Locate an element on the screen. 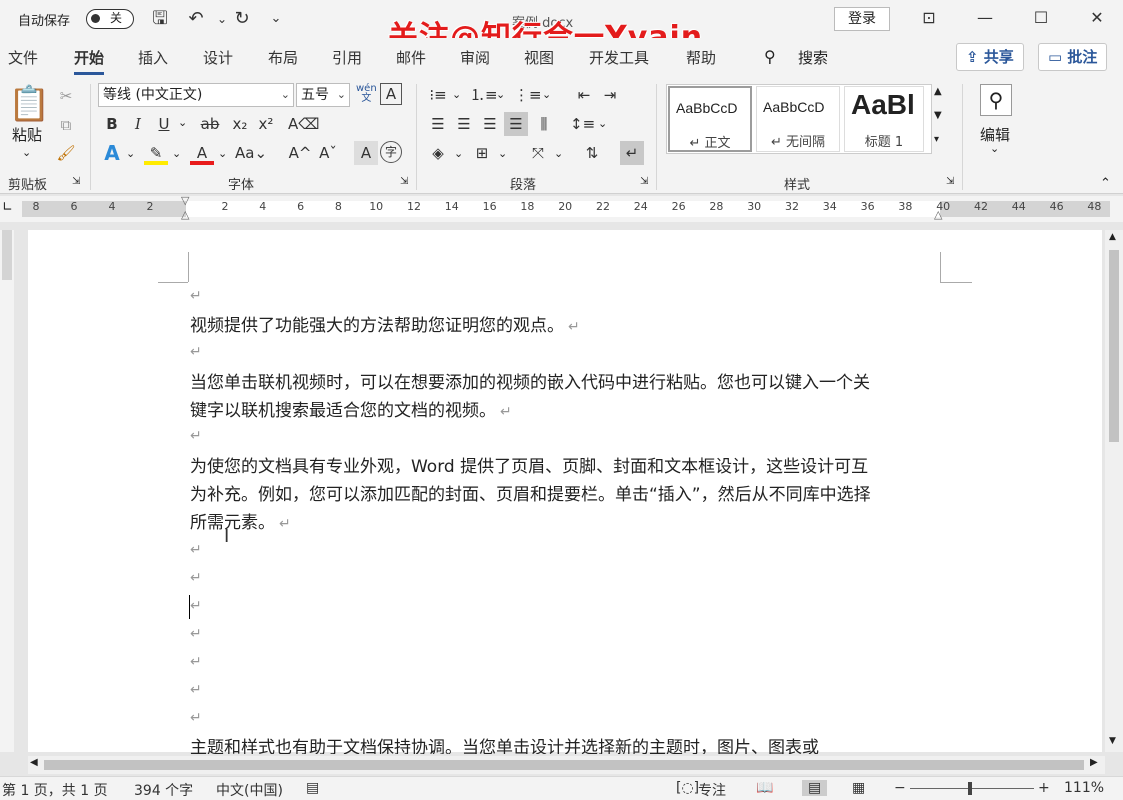 This screenshot has height=800, width=1123. collapse-ribbon-icon: ⌃ is located at coordinates (1105, 183).